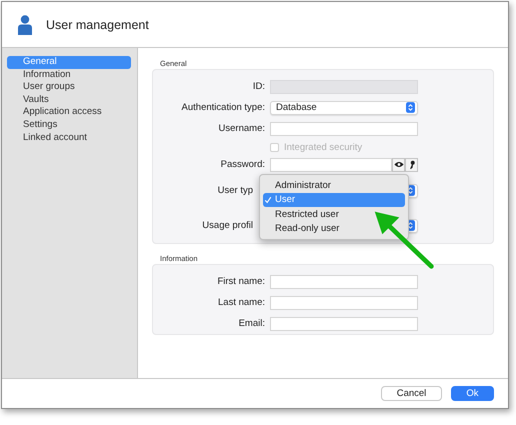 The image size is (516, 425). What do you see at coordinates (227, 225) in the screenshot?
I see `field-label: Usage profil` at bounding box center [227, 225].